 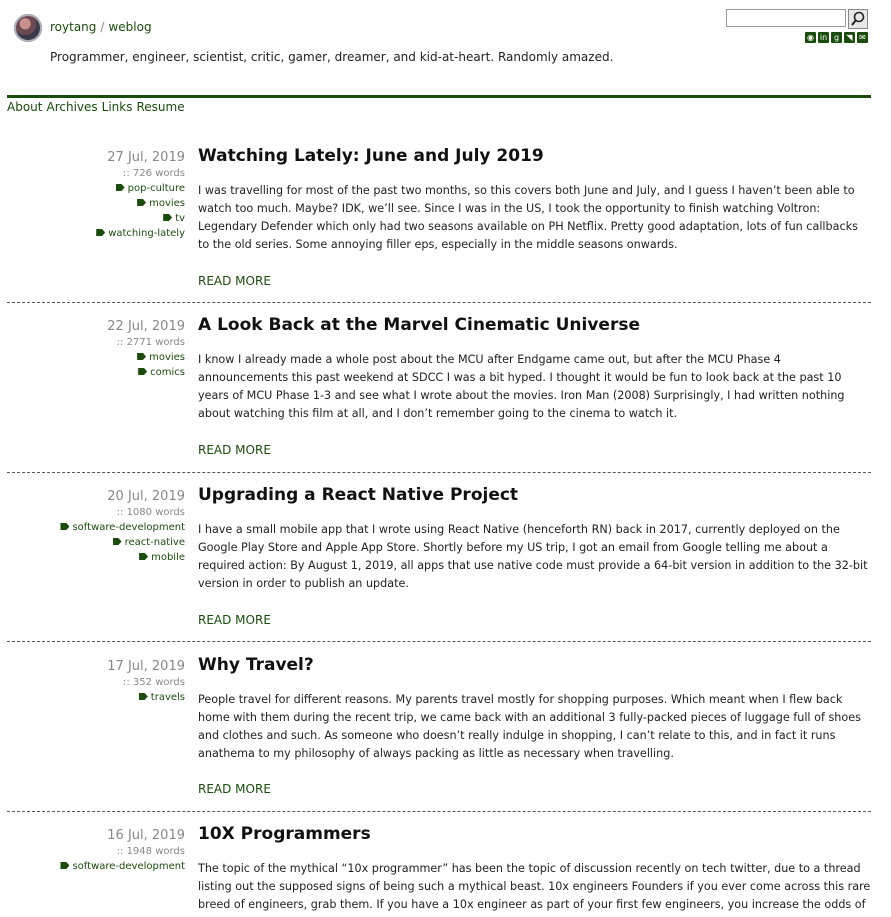 What do you see at coordinates (95, 559) in the screenshot?
I see `tag-link: mobile` at bounding box center [95, 559].